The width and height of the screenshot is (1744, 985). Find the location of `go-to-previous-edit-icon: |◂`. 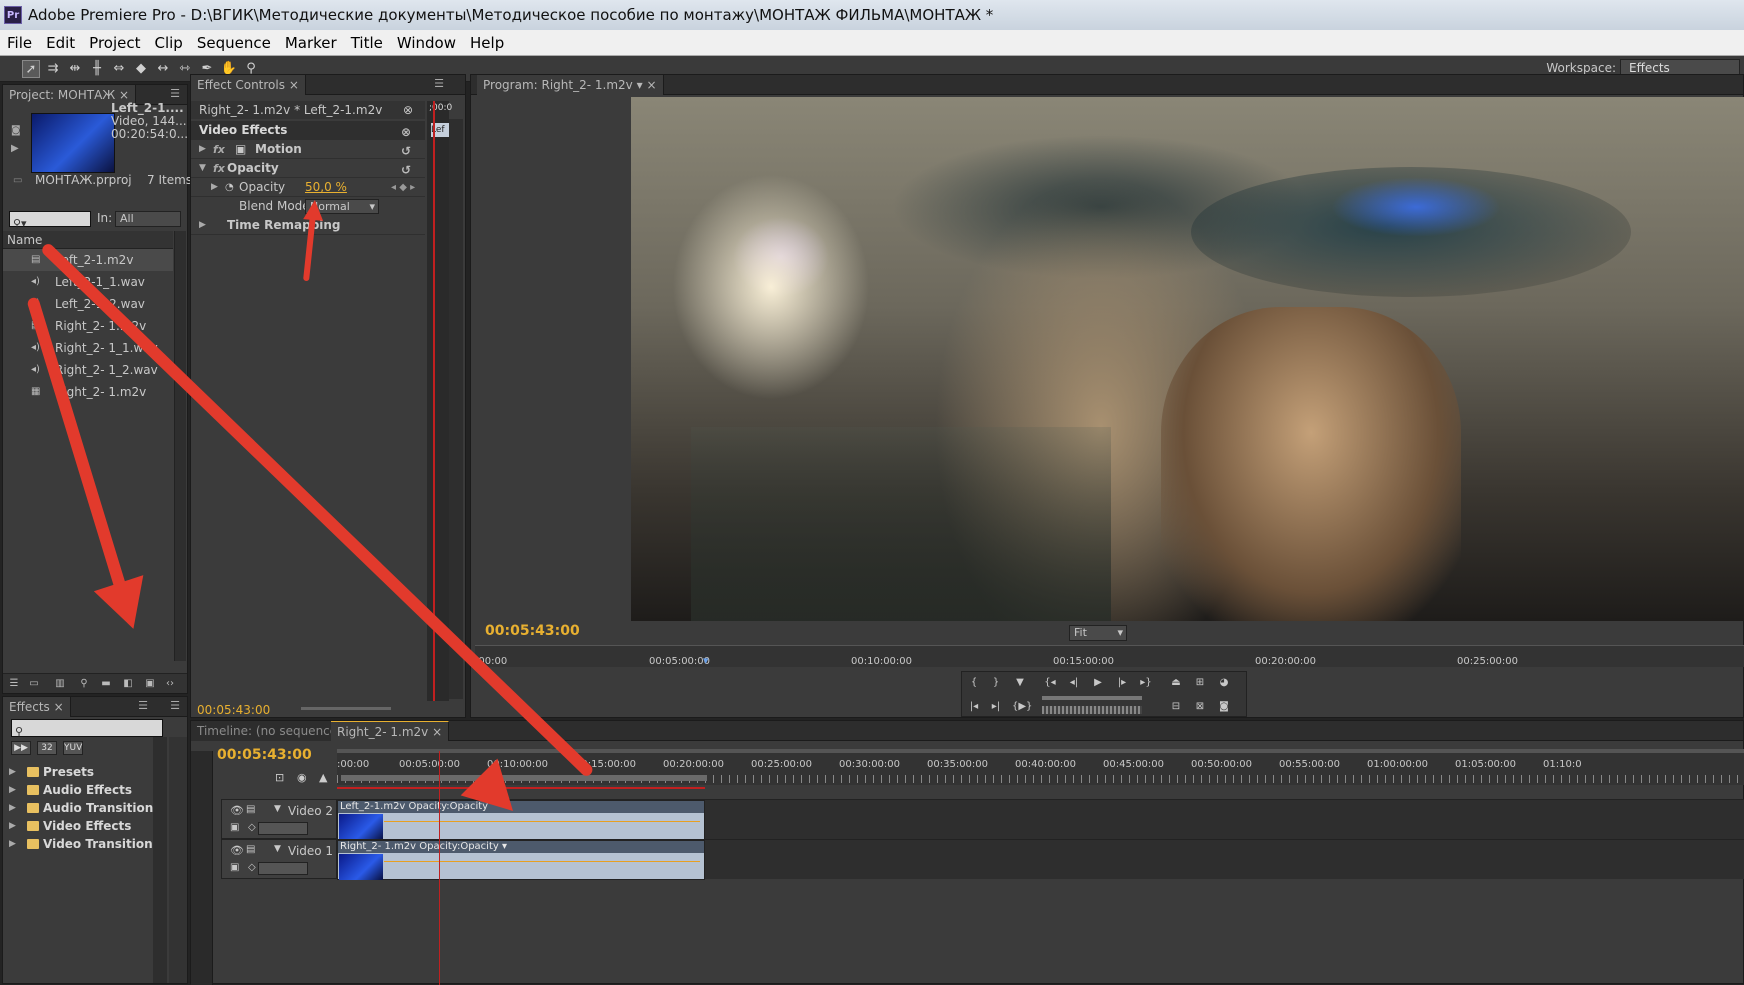

go-to-previous-edit-icon: |◂ is located at coordinates (974, 707).